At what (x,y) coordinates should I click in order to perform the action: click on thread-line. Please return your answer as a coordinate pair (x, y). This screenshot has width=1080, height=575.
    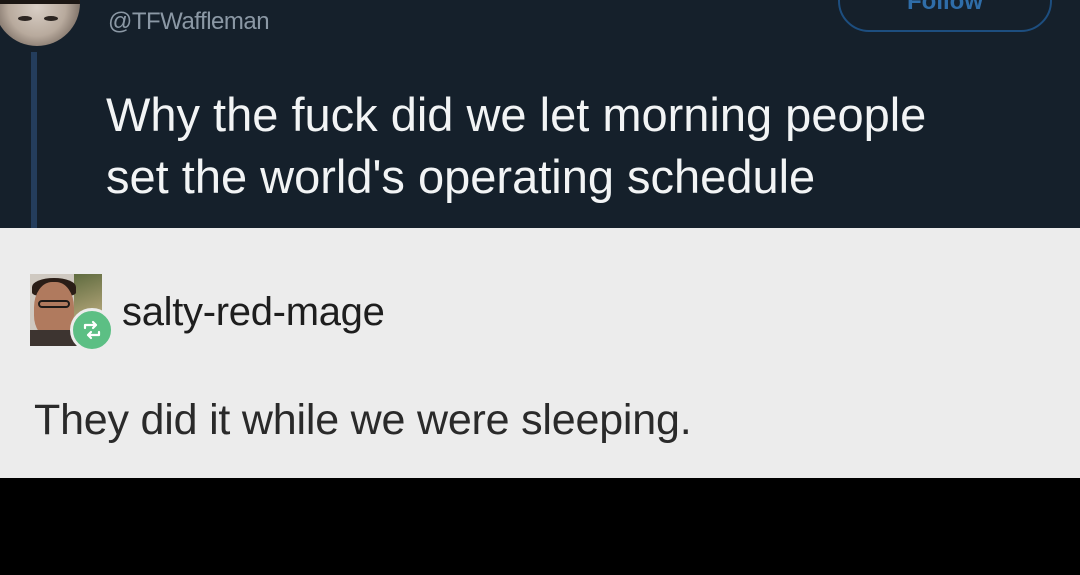
    Looking at the image, I should click on (34, 140).